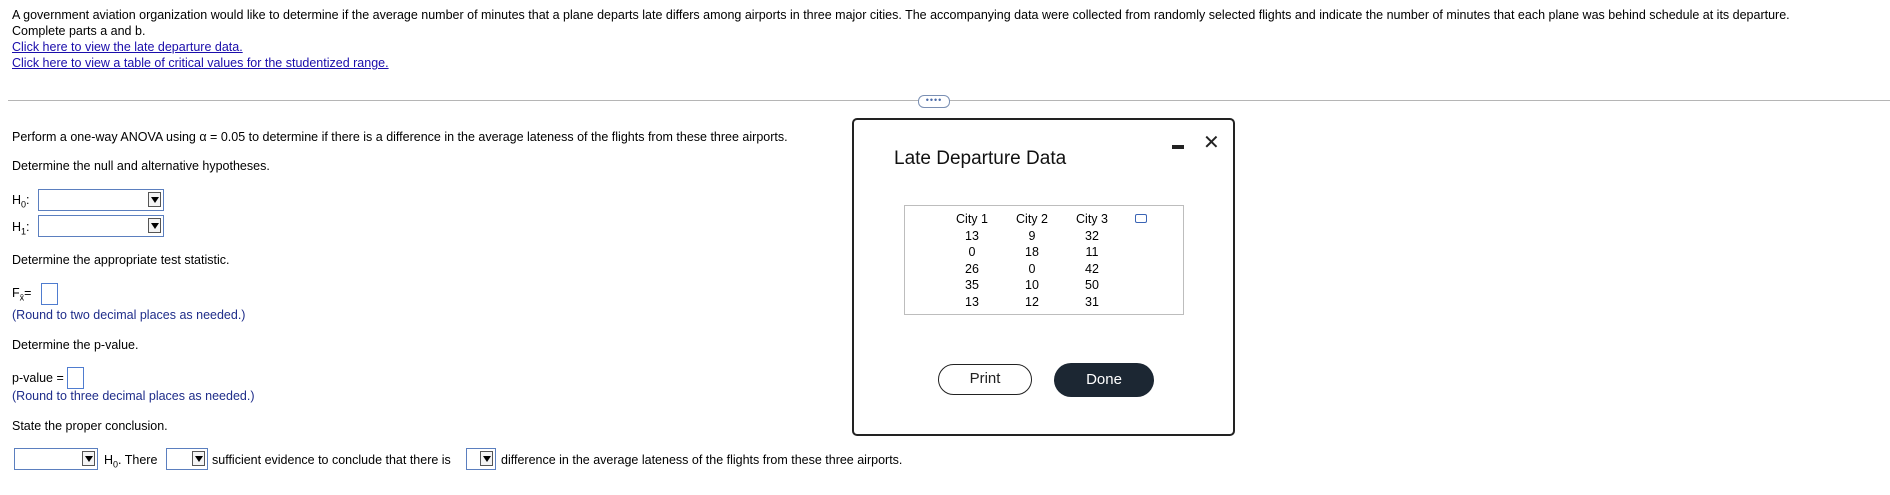  What do you see at coordinates (21, 228) in the screenshot?
I see `h1-label: H1:` at bounding box center [21, 228].